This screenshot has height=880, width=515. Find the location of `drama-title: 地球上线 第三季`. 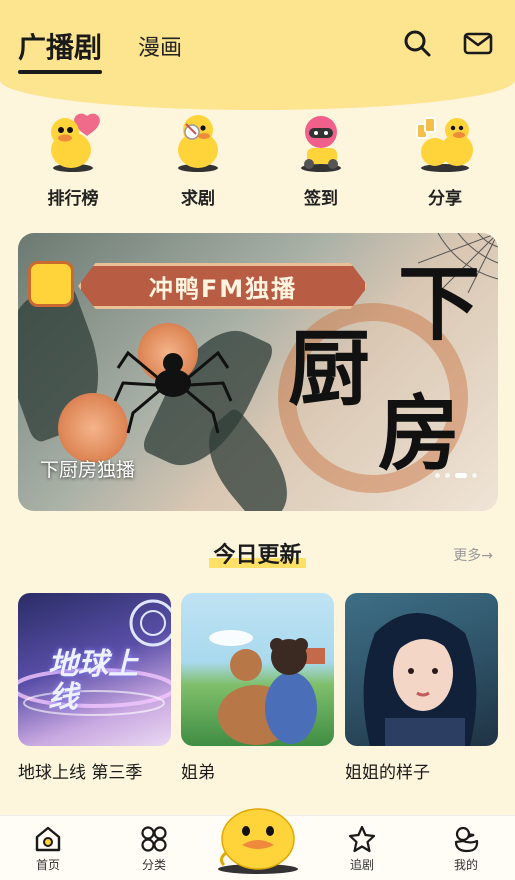

drama-title: 地球上线 第三季 is located at coordinates (80, 773).